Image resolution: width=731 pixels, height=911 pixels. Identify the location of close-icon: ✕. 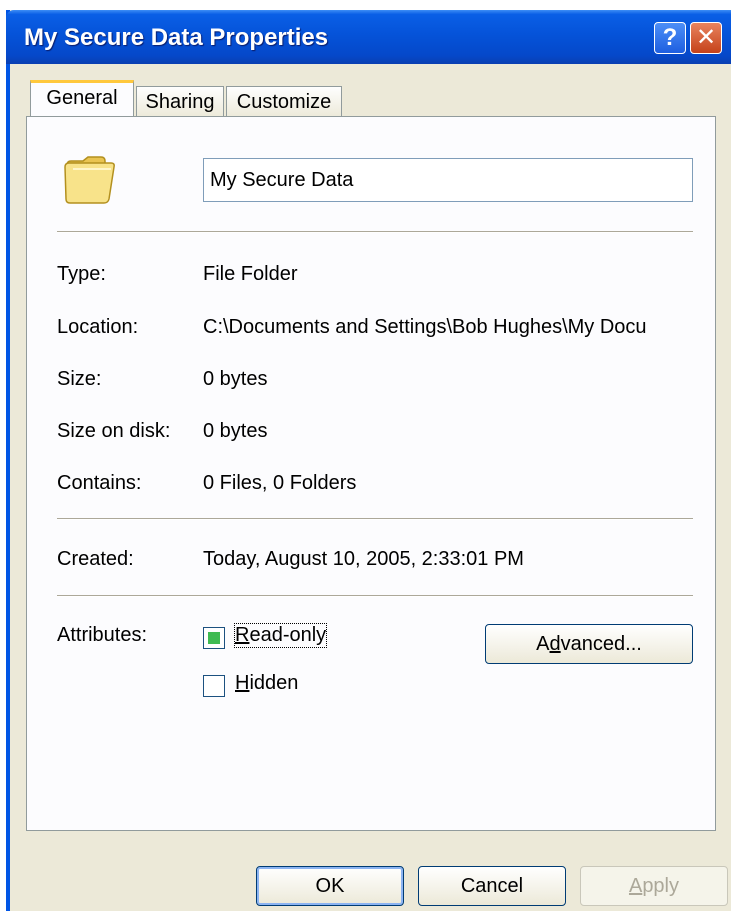
(706, 37).